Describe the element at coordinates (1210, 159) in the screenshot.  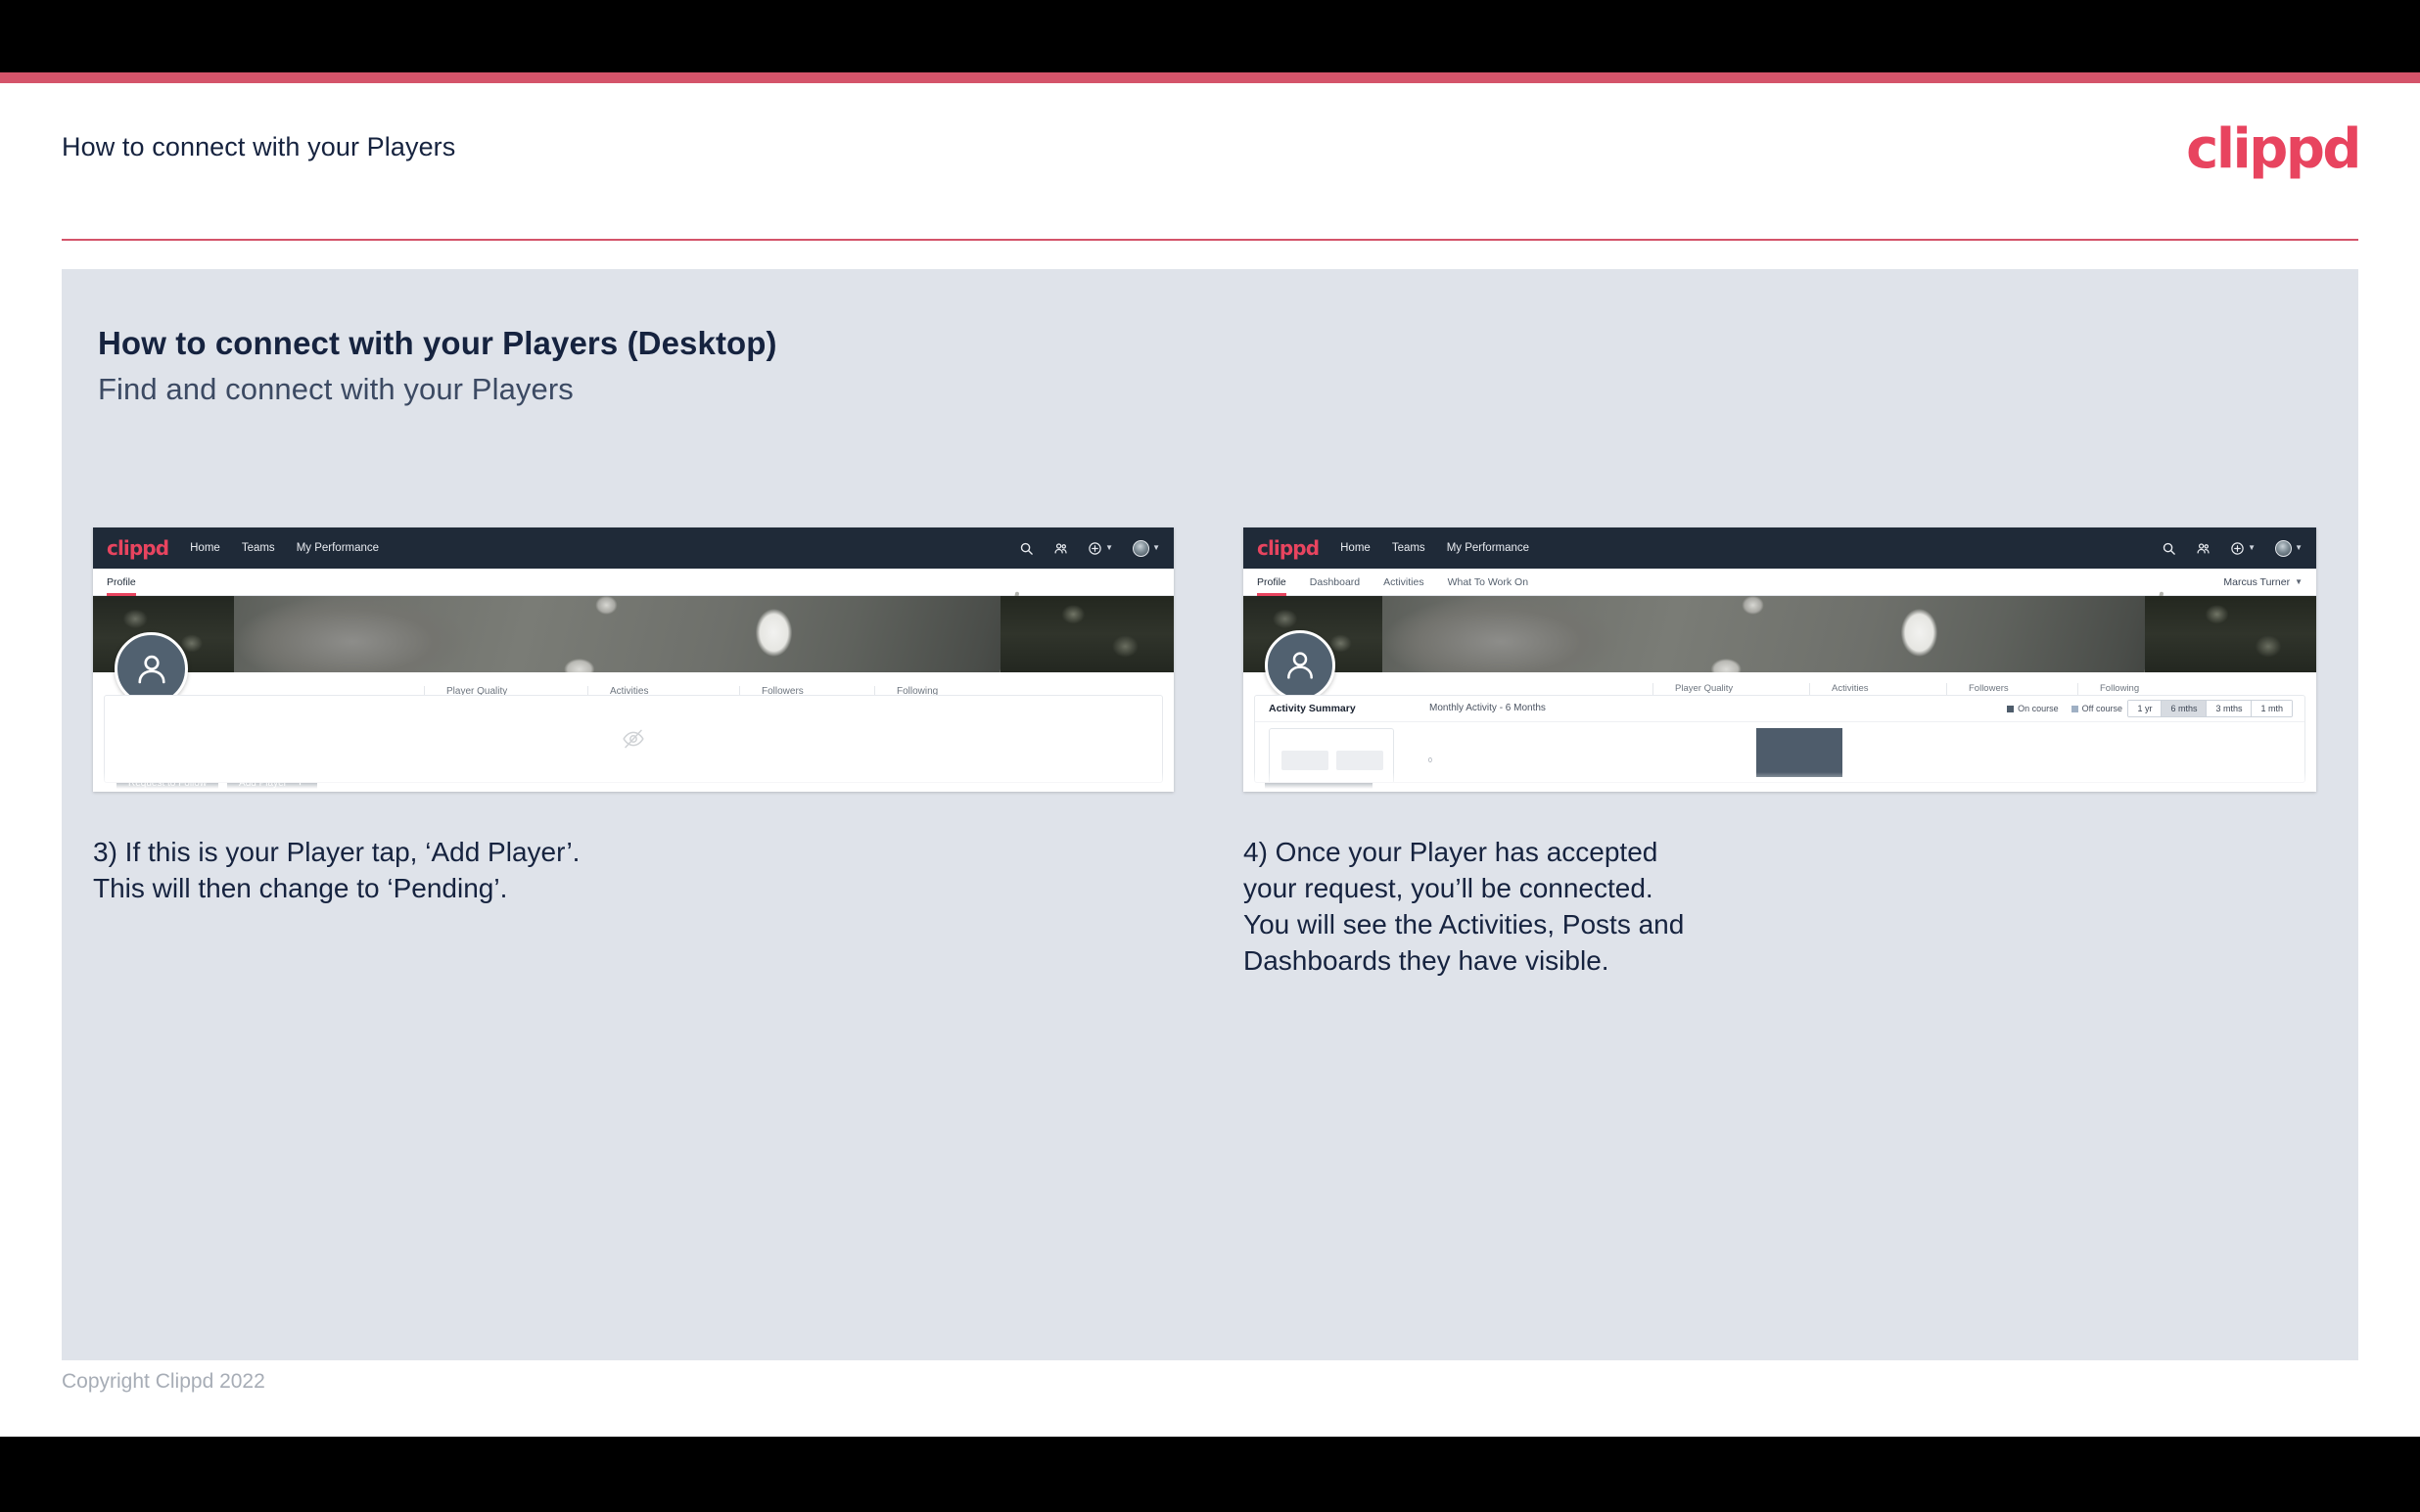
I see `slide-header: How to connect with your Players clippd` at that location.